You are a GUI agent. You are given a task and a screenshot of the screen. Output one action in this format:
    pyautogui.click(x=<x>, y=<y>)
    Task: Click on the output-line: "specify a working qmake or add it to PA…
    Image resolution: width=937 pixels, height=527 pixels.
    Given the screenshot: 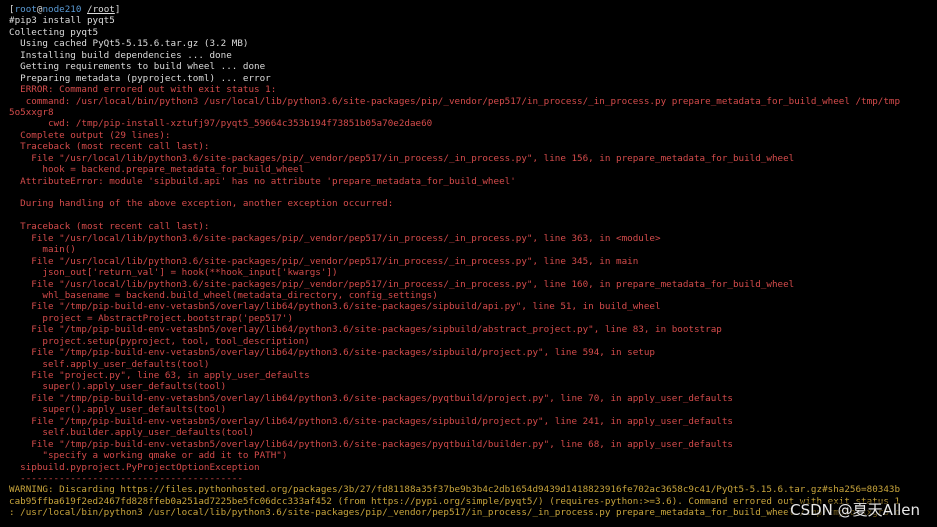 What is the action you would take?
    pyautogui.click(x=148, y=456)
    